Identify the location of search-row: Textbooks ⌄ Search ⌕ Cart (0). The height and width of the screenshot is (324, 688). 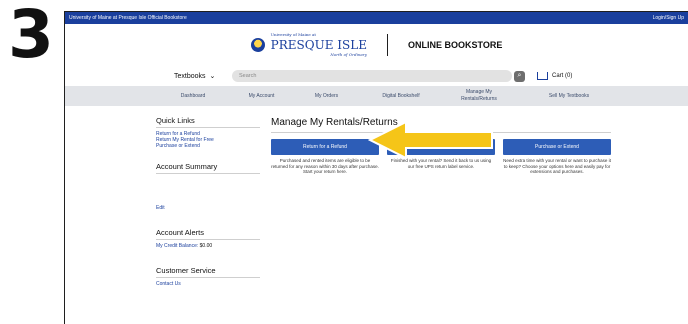
(376, 76).